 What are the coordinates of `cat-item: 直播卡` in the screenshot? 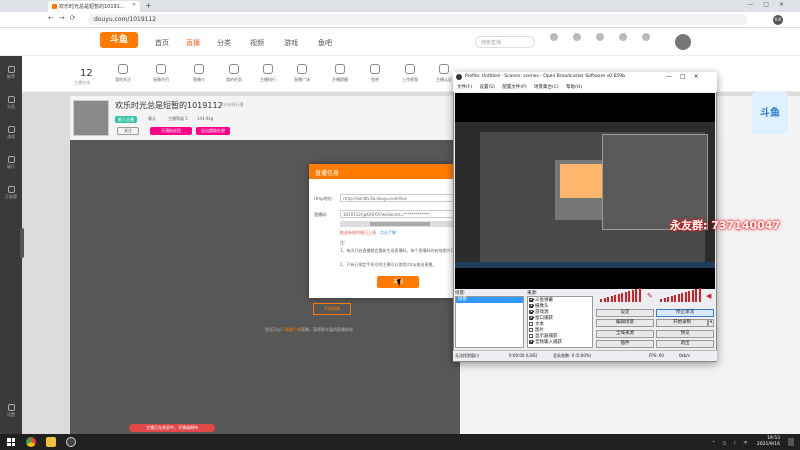 It's located at (199, 73).